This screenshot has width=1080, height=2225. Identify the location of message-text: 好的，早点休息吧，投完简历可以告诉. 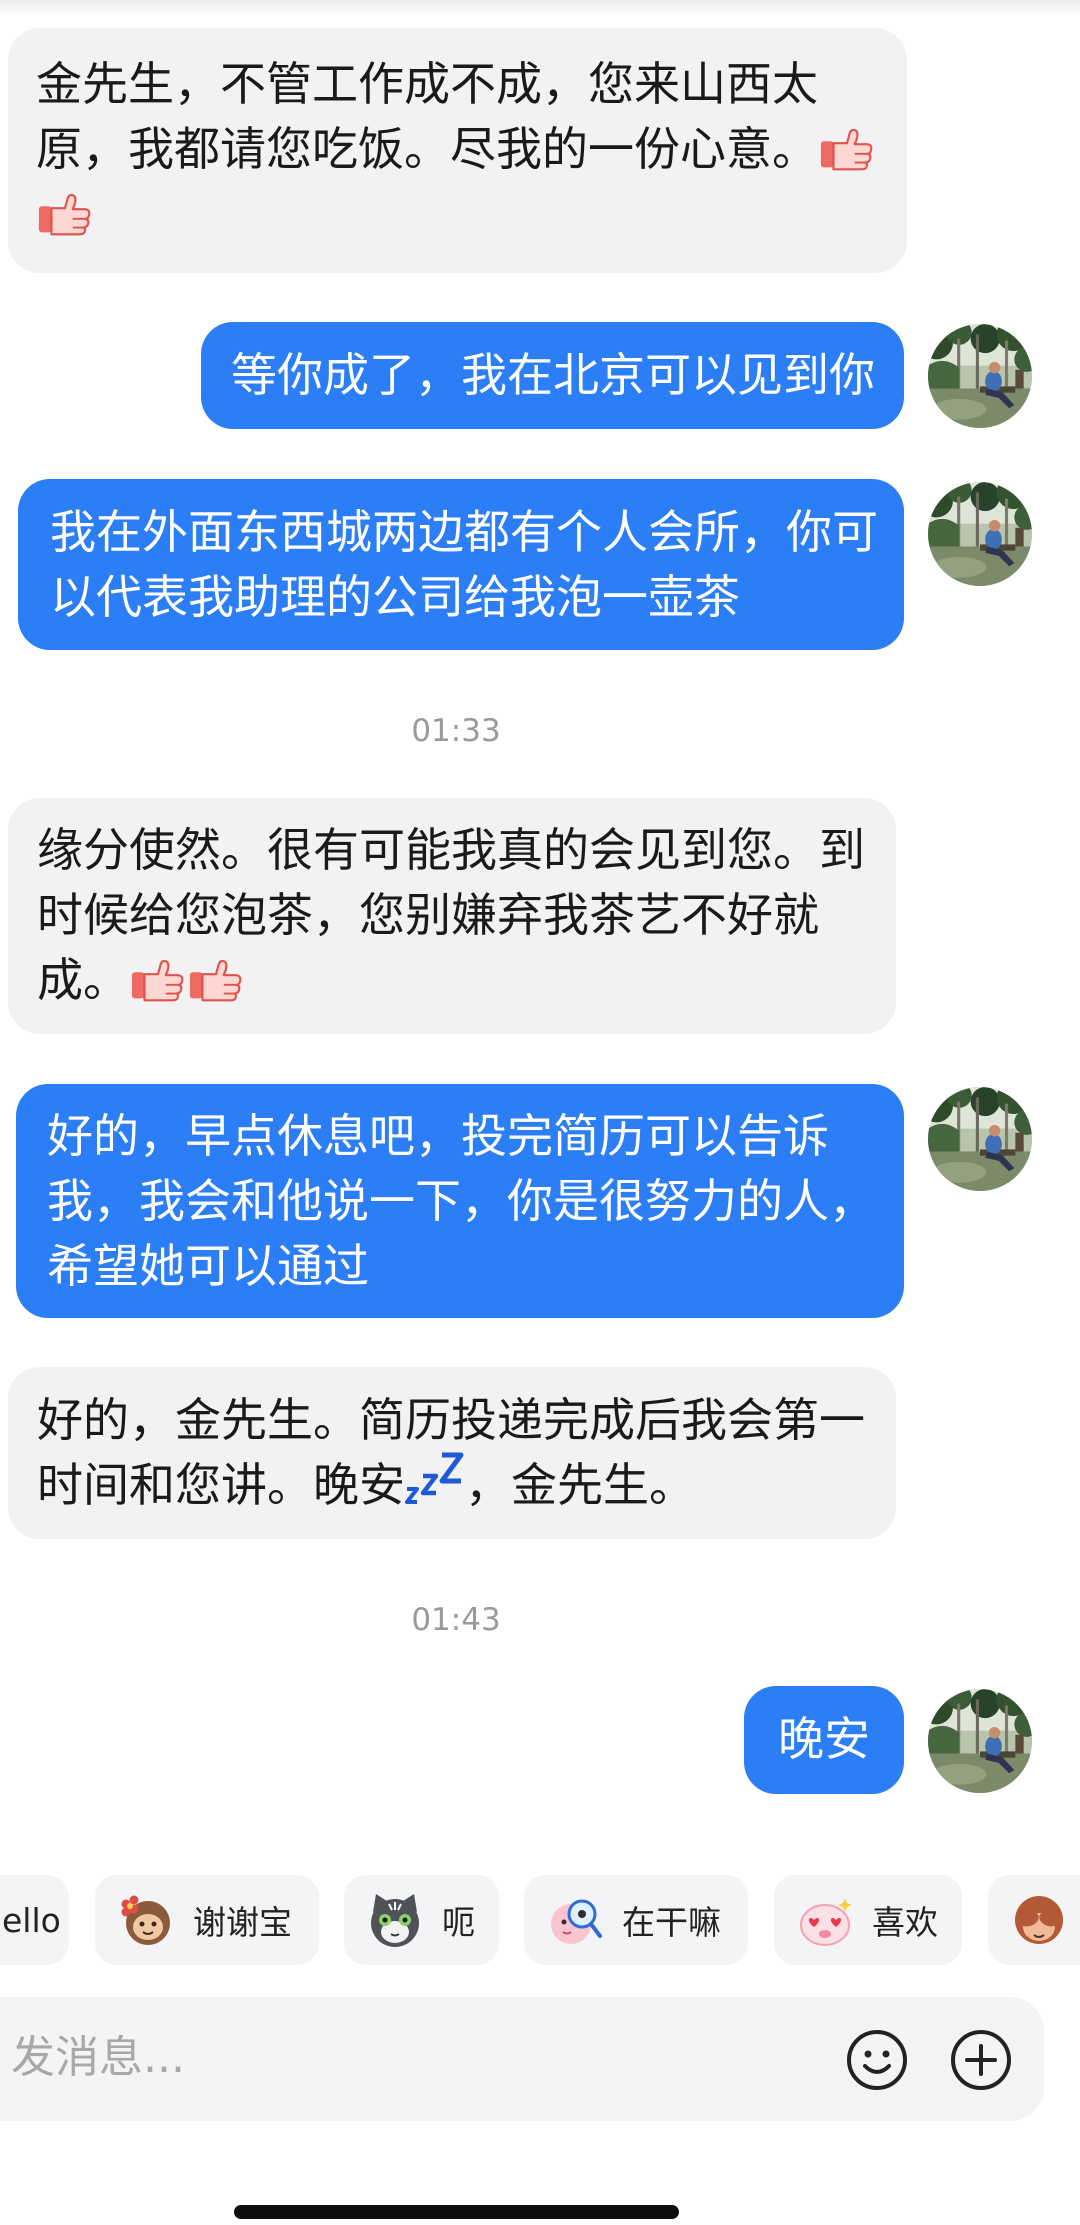
(438, 1136).